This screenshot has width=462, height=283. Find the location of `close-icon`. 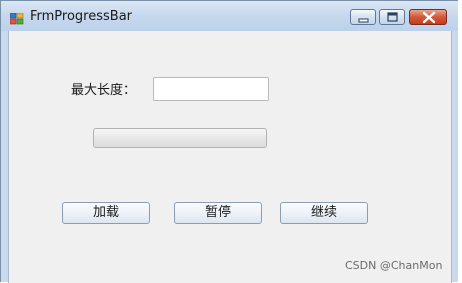

close-icon is located at coordinates (429, 17).